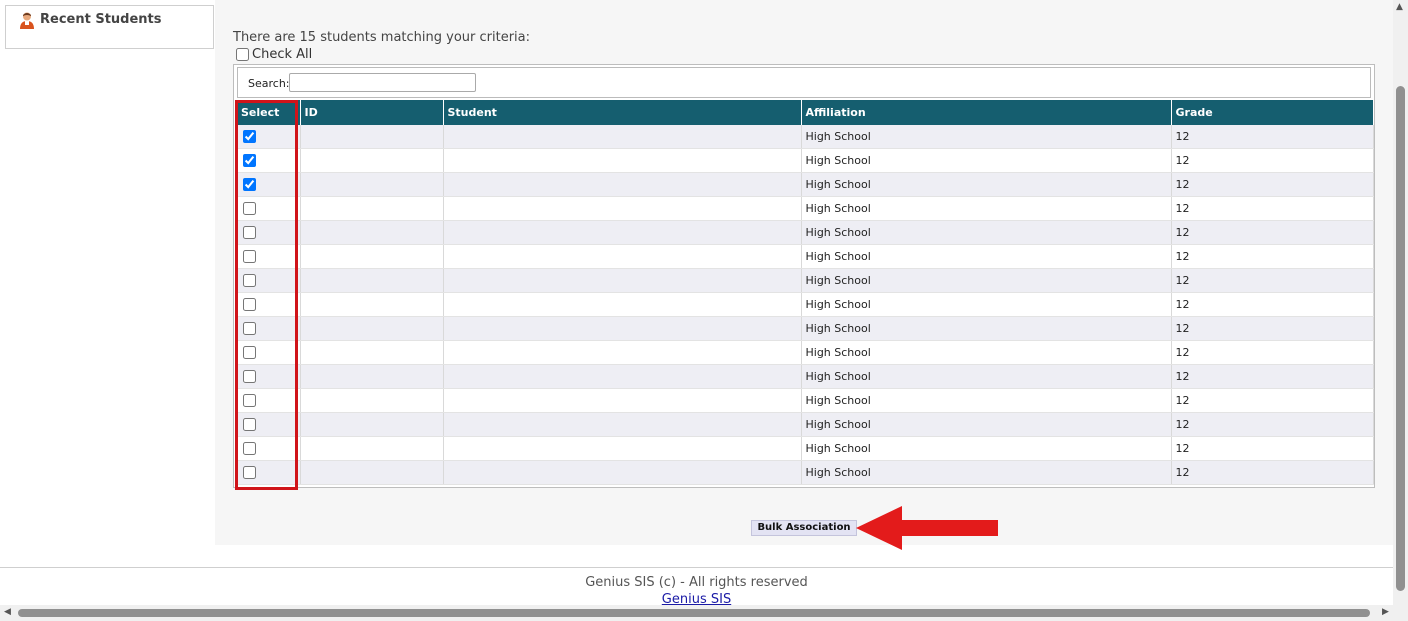  I want to click on footer-copyright: Genius SIS (c) - All rights reserved, so click(696, 582).